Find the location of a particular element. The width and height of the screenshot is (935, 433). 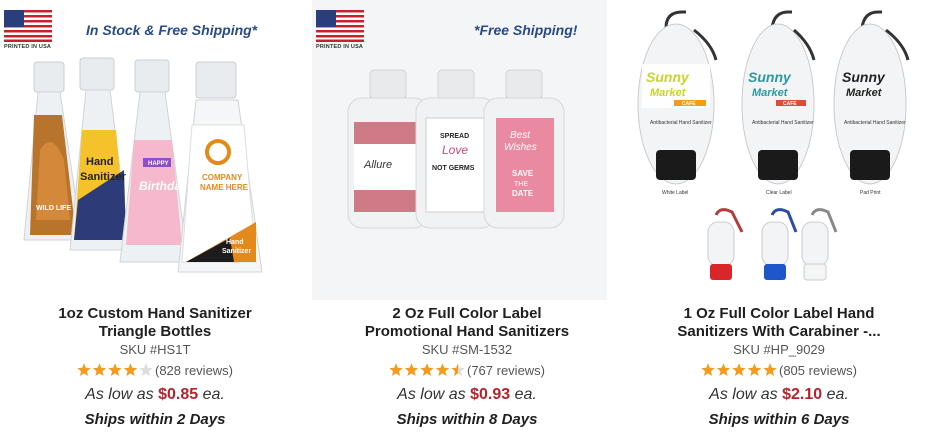

ship-time: Ships within 6 Days is located at coordinates (779, 419).